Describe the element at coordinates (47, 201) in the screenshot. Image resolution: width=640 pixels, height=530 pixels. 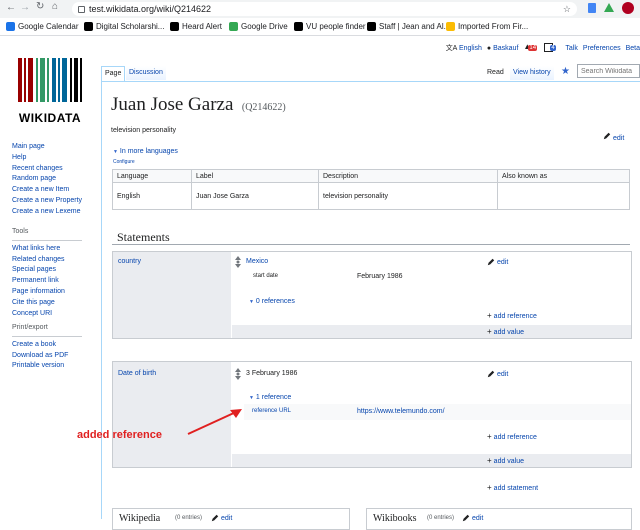
I see `nav-main-item: Create a new Property` at that location.